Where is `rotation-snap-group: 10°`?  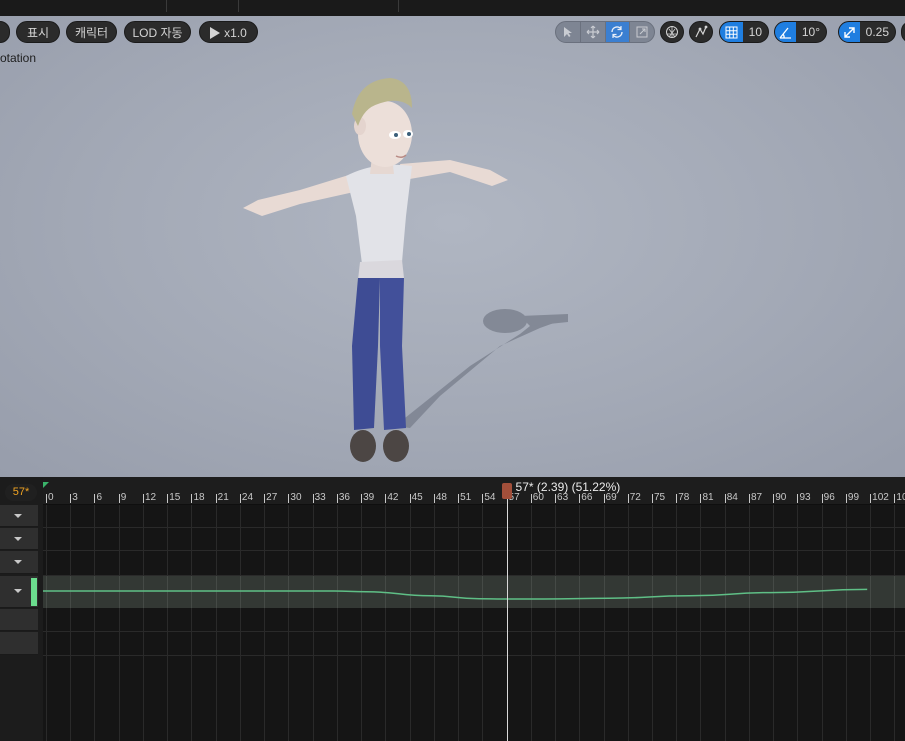
rotation-snap-group: 10° is located at coordinates (800, 32).